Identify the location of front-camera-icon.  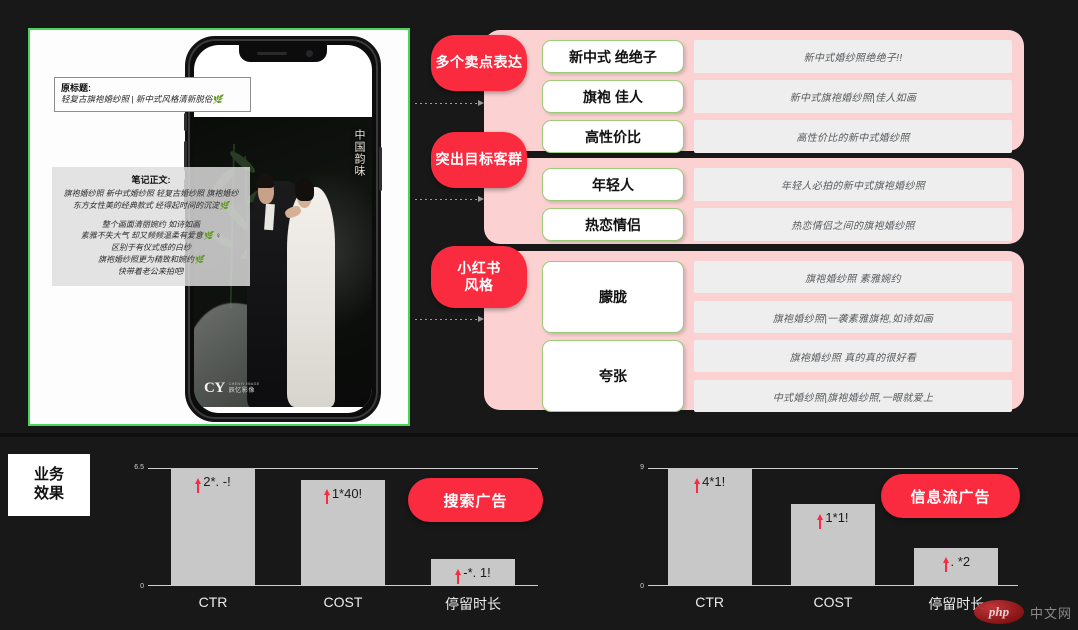
(309, 53).